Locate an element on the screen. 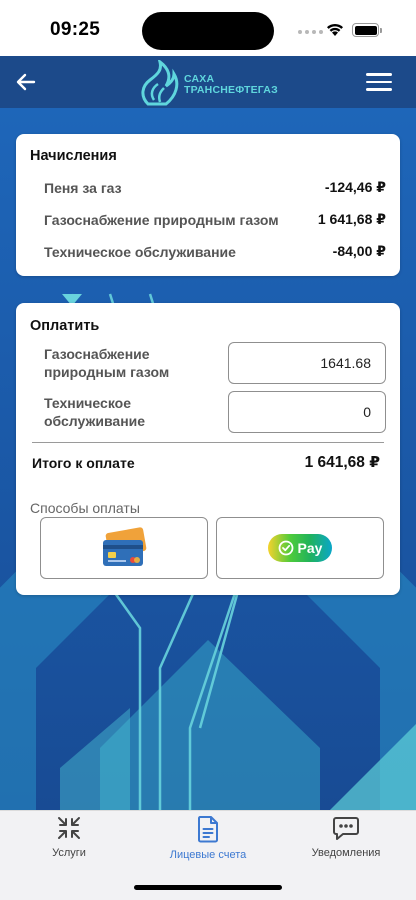 The height and width of the screenshot is (900, 416). company-logo: САХА ТРАНСНЕФТЕГАЗ is located at coordinates (213, 83).